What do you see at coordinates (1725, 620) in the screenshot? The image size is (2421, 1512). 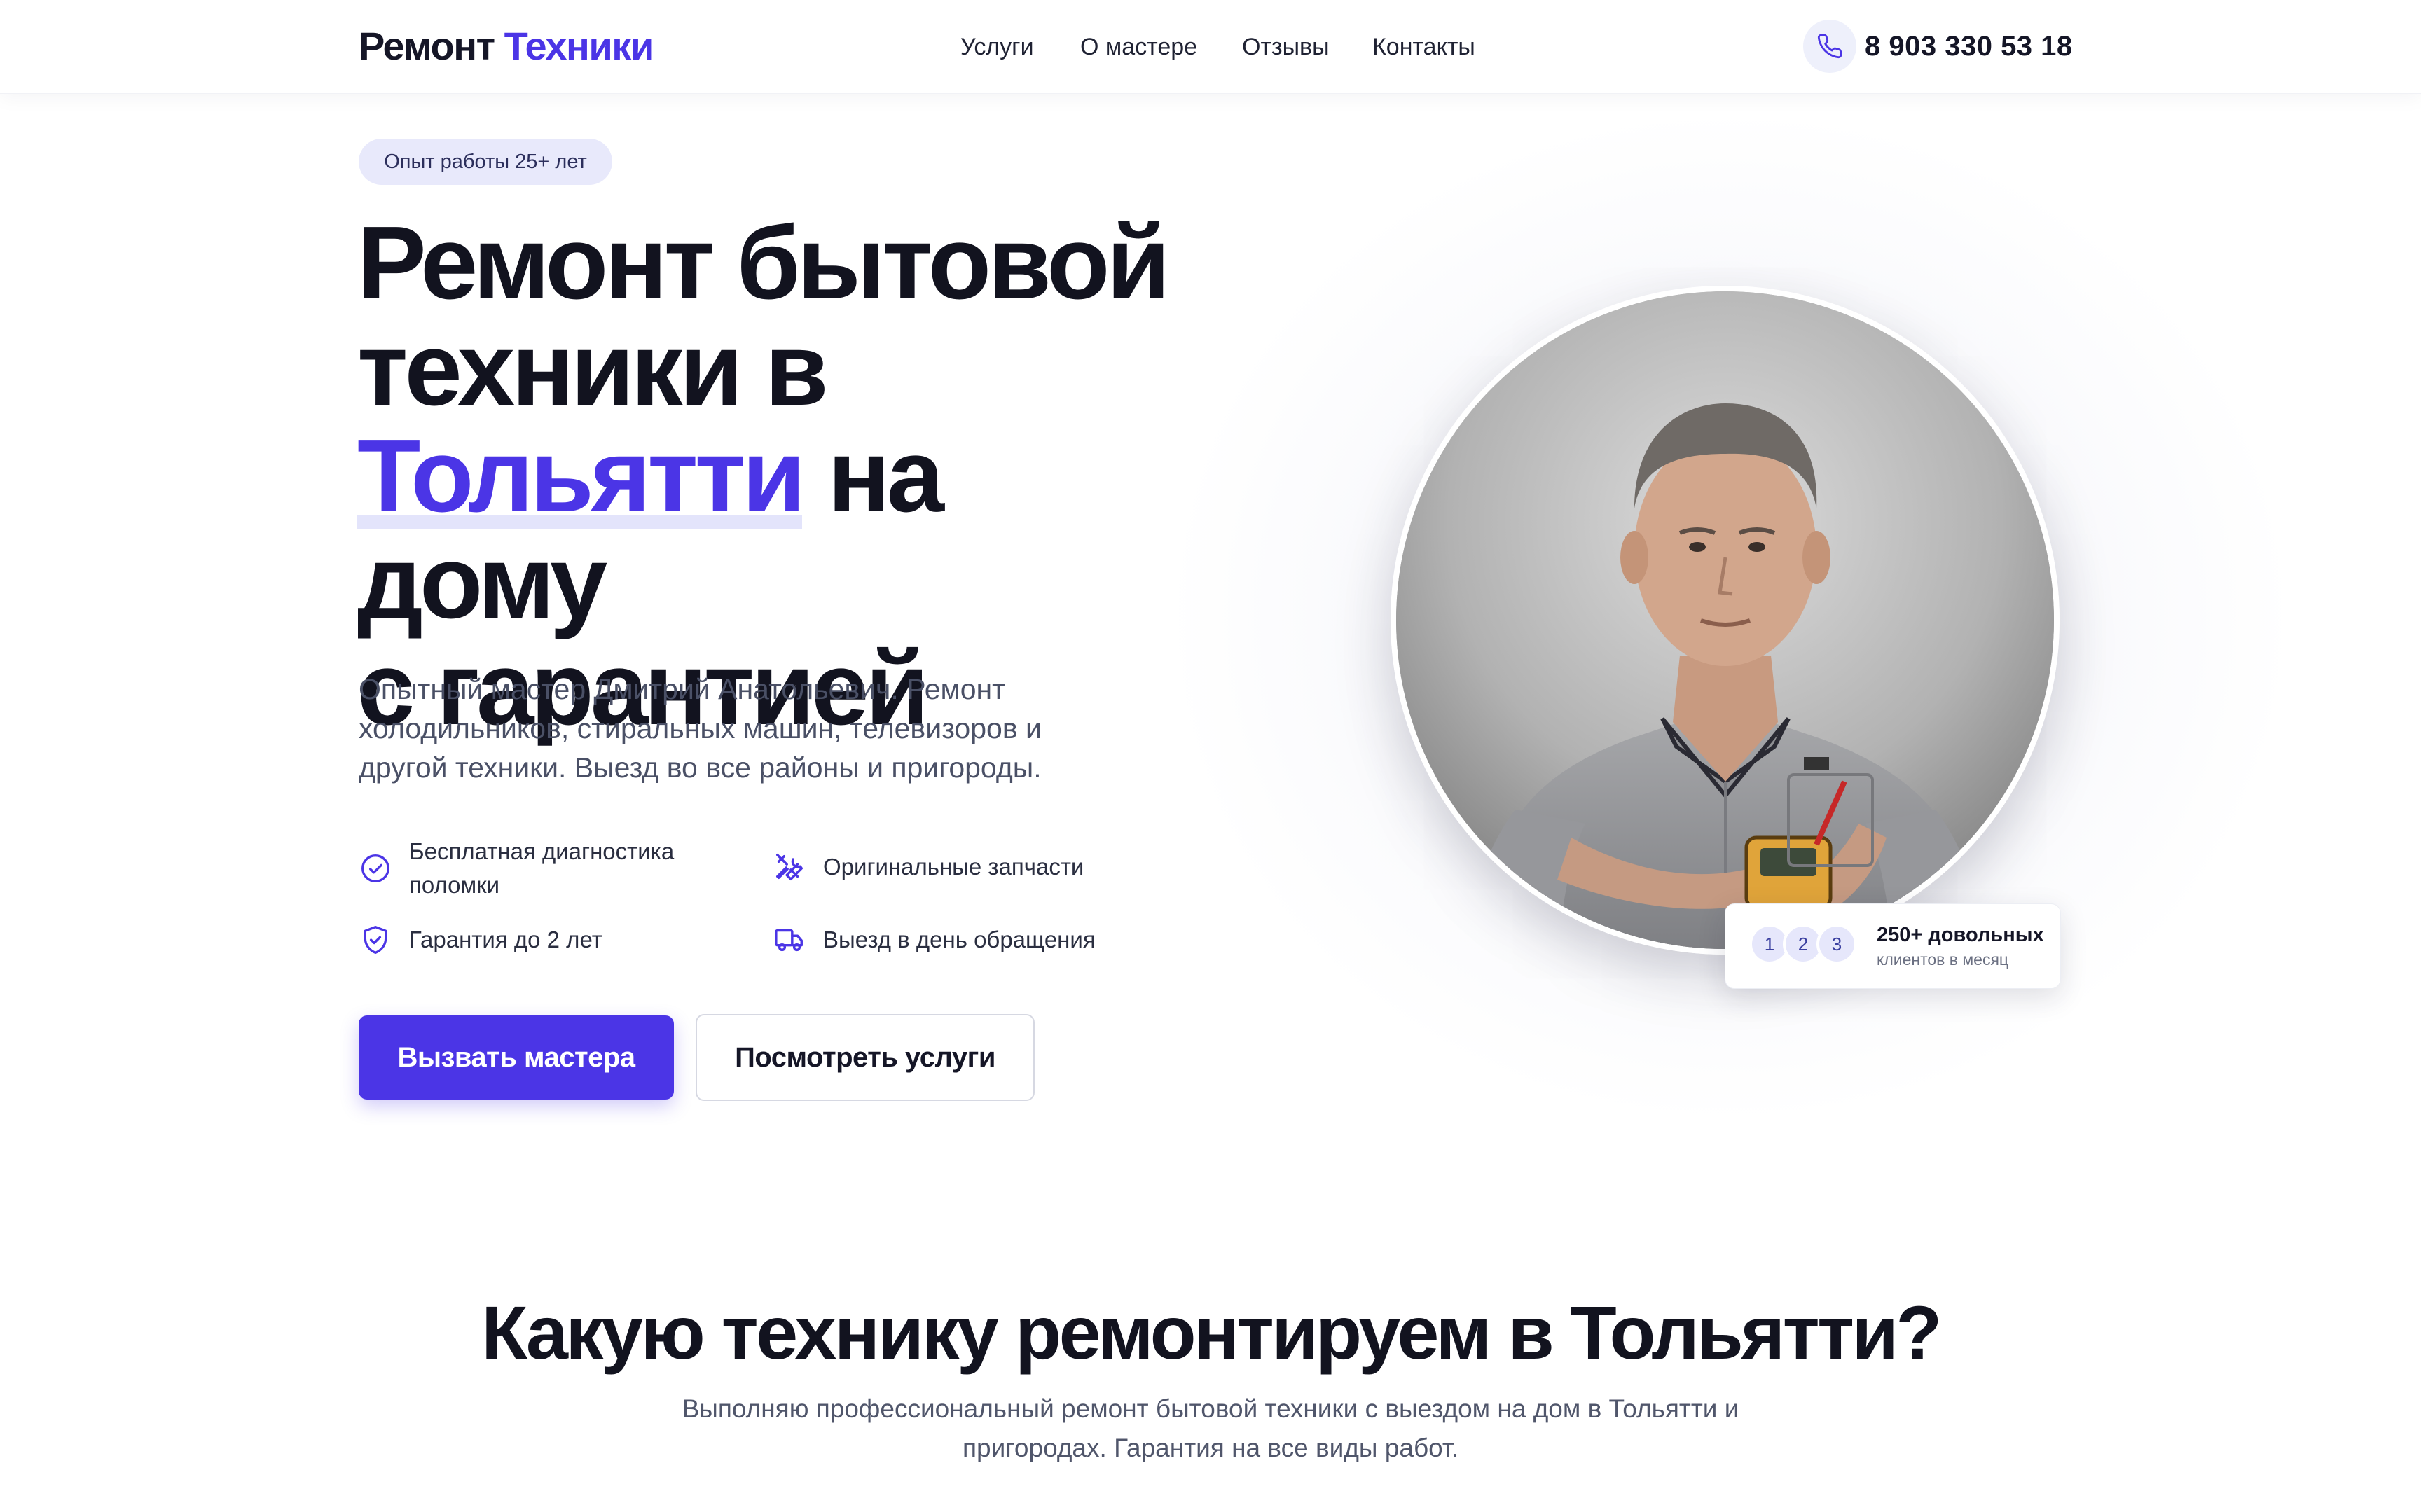 I see `master-portrait` at bounding box center [1725, 620].